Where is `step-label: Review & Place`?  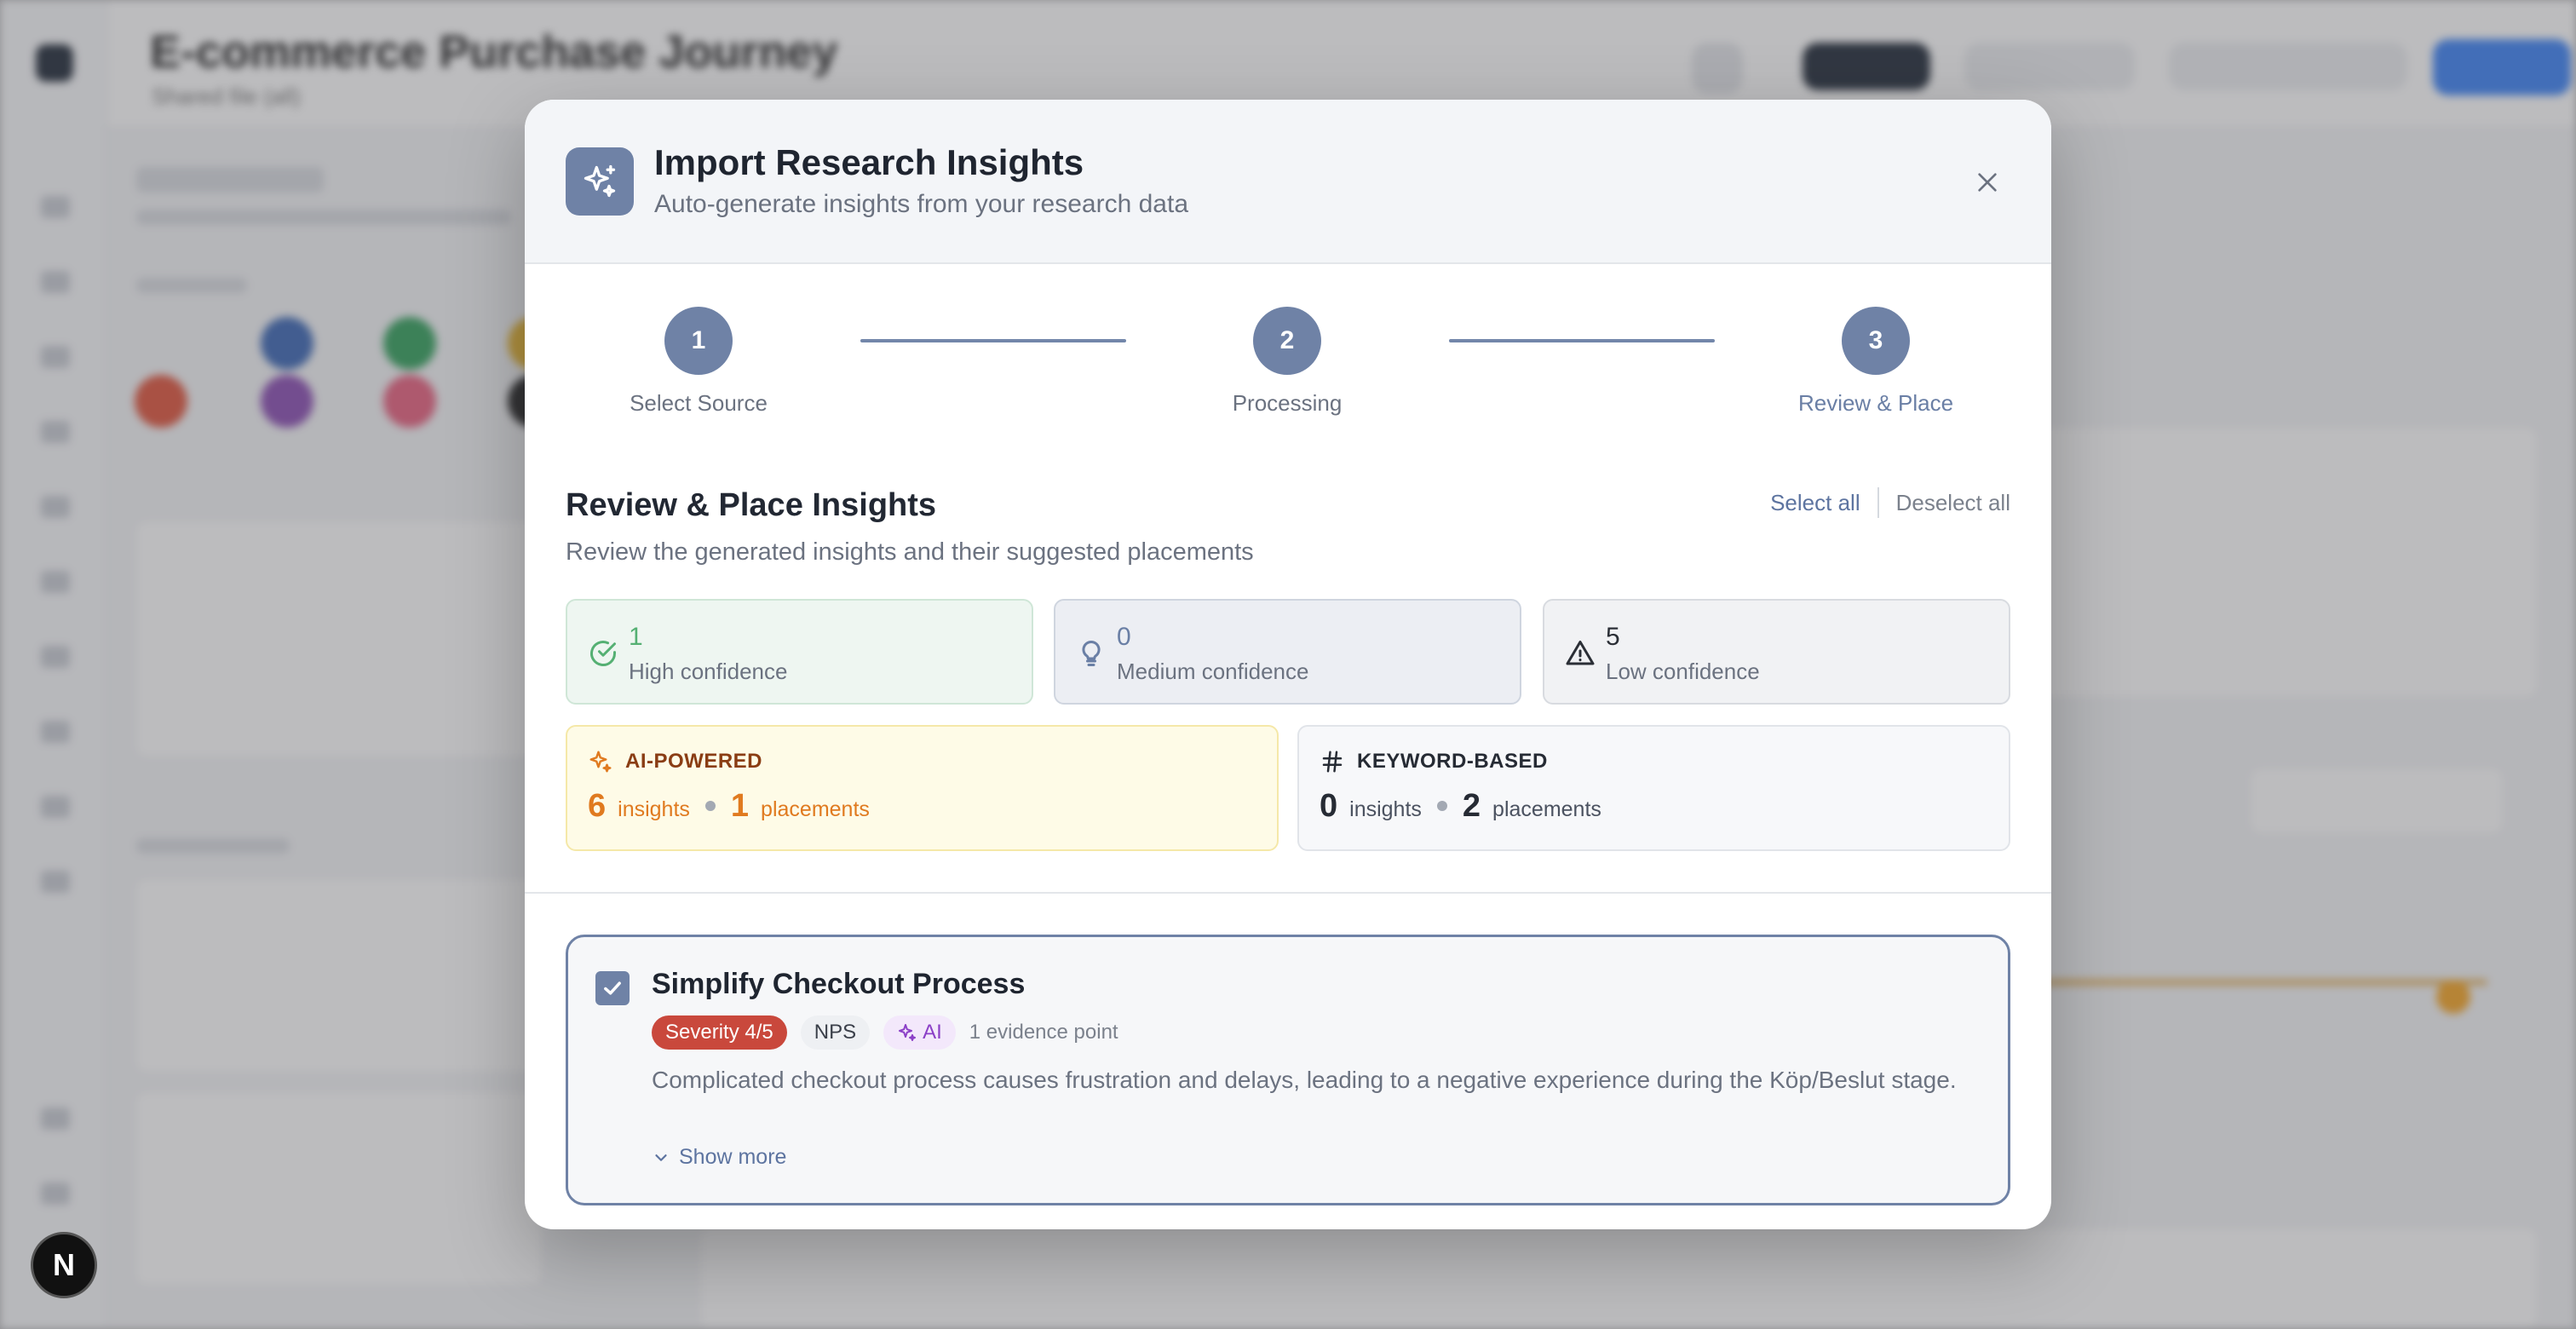 step-label: Review & Place is located at coordinates (1876, 403).